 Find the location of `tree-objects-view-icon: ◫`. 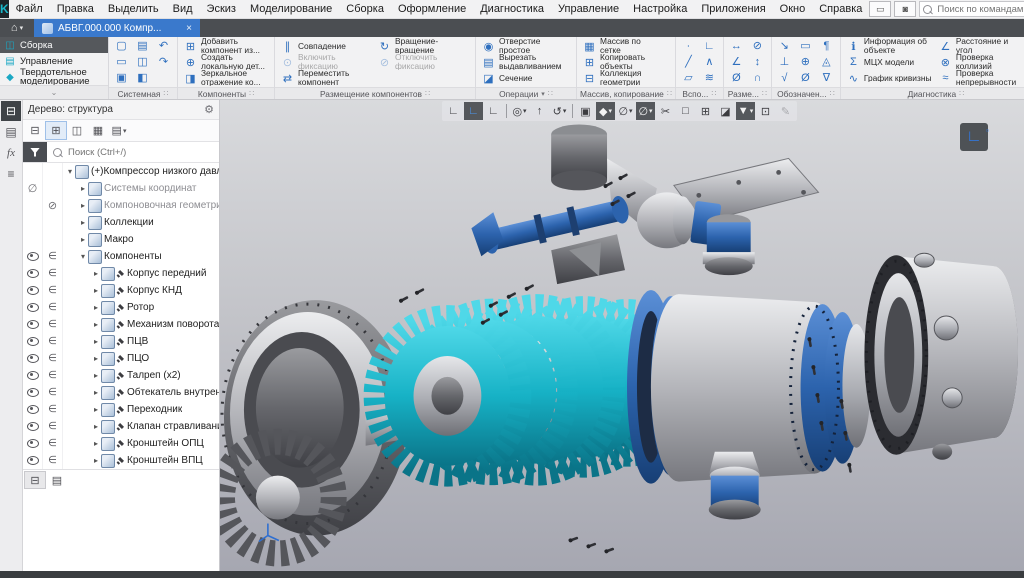

tree-objects-view-icon: ◫ is located at coordinates (77, 130).